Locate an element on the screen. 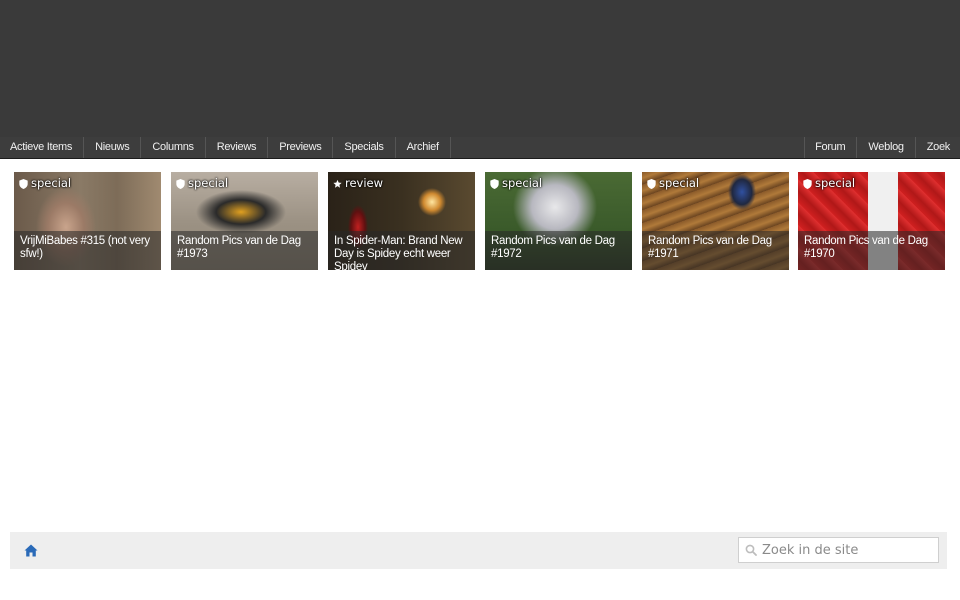  home-icon is located at coordinates (31, 550).